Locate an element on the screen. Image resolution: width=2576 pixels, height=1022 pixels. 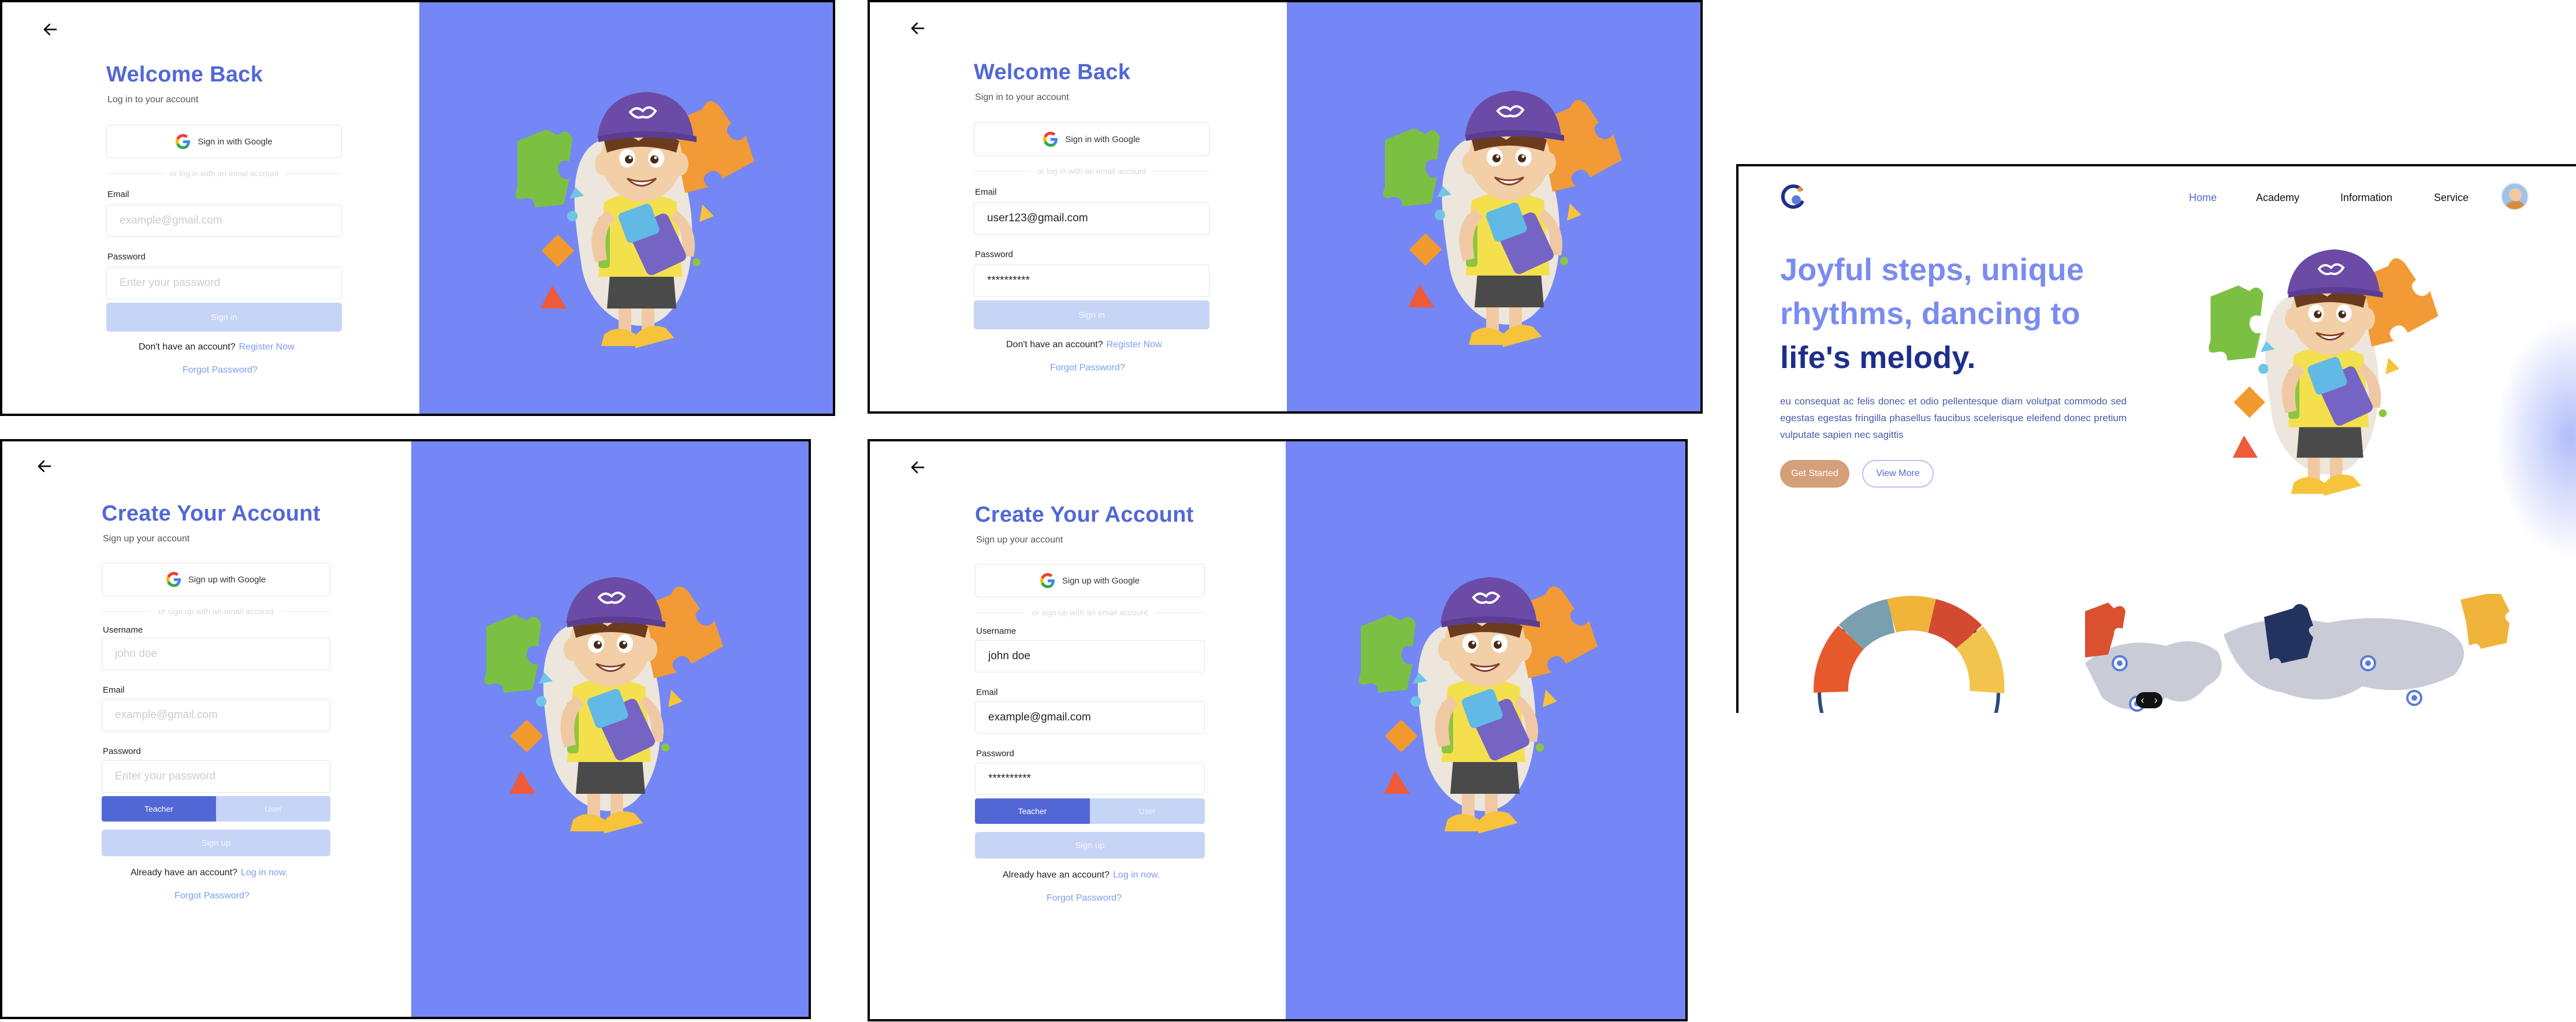
role-toggle: Teacher User is located at coordinates (1090, 811).